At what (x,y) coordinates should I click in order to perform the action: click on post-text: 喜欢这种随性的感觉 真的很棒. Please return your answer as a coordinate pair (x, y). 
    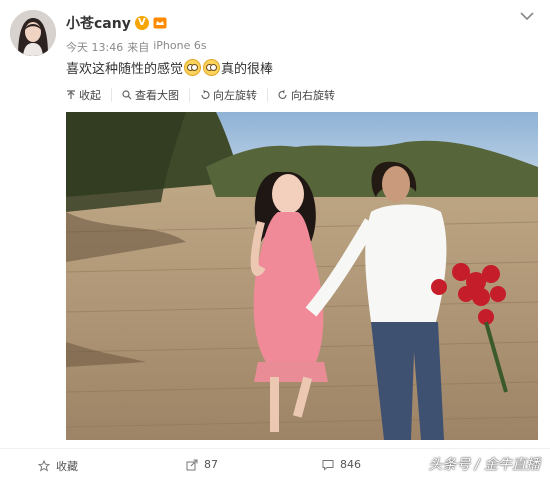
    Looking at the image, I should click on (169, 67).